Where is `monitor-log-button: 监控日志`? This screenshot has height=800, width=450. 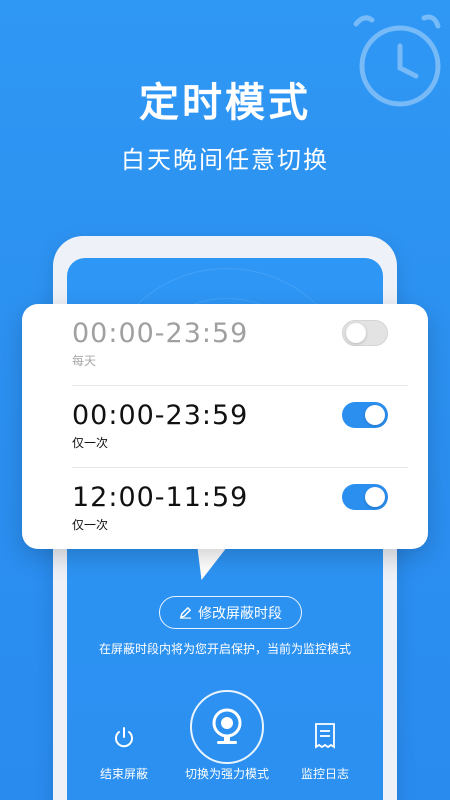
monitor-log-button: 监控日志 is located at coordinates (325, 735).